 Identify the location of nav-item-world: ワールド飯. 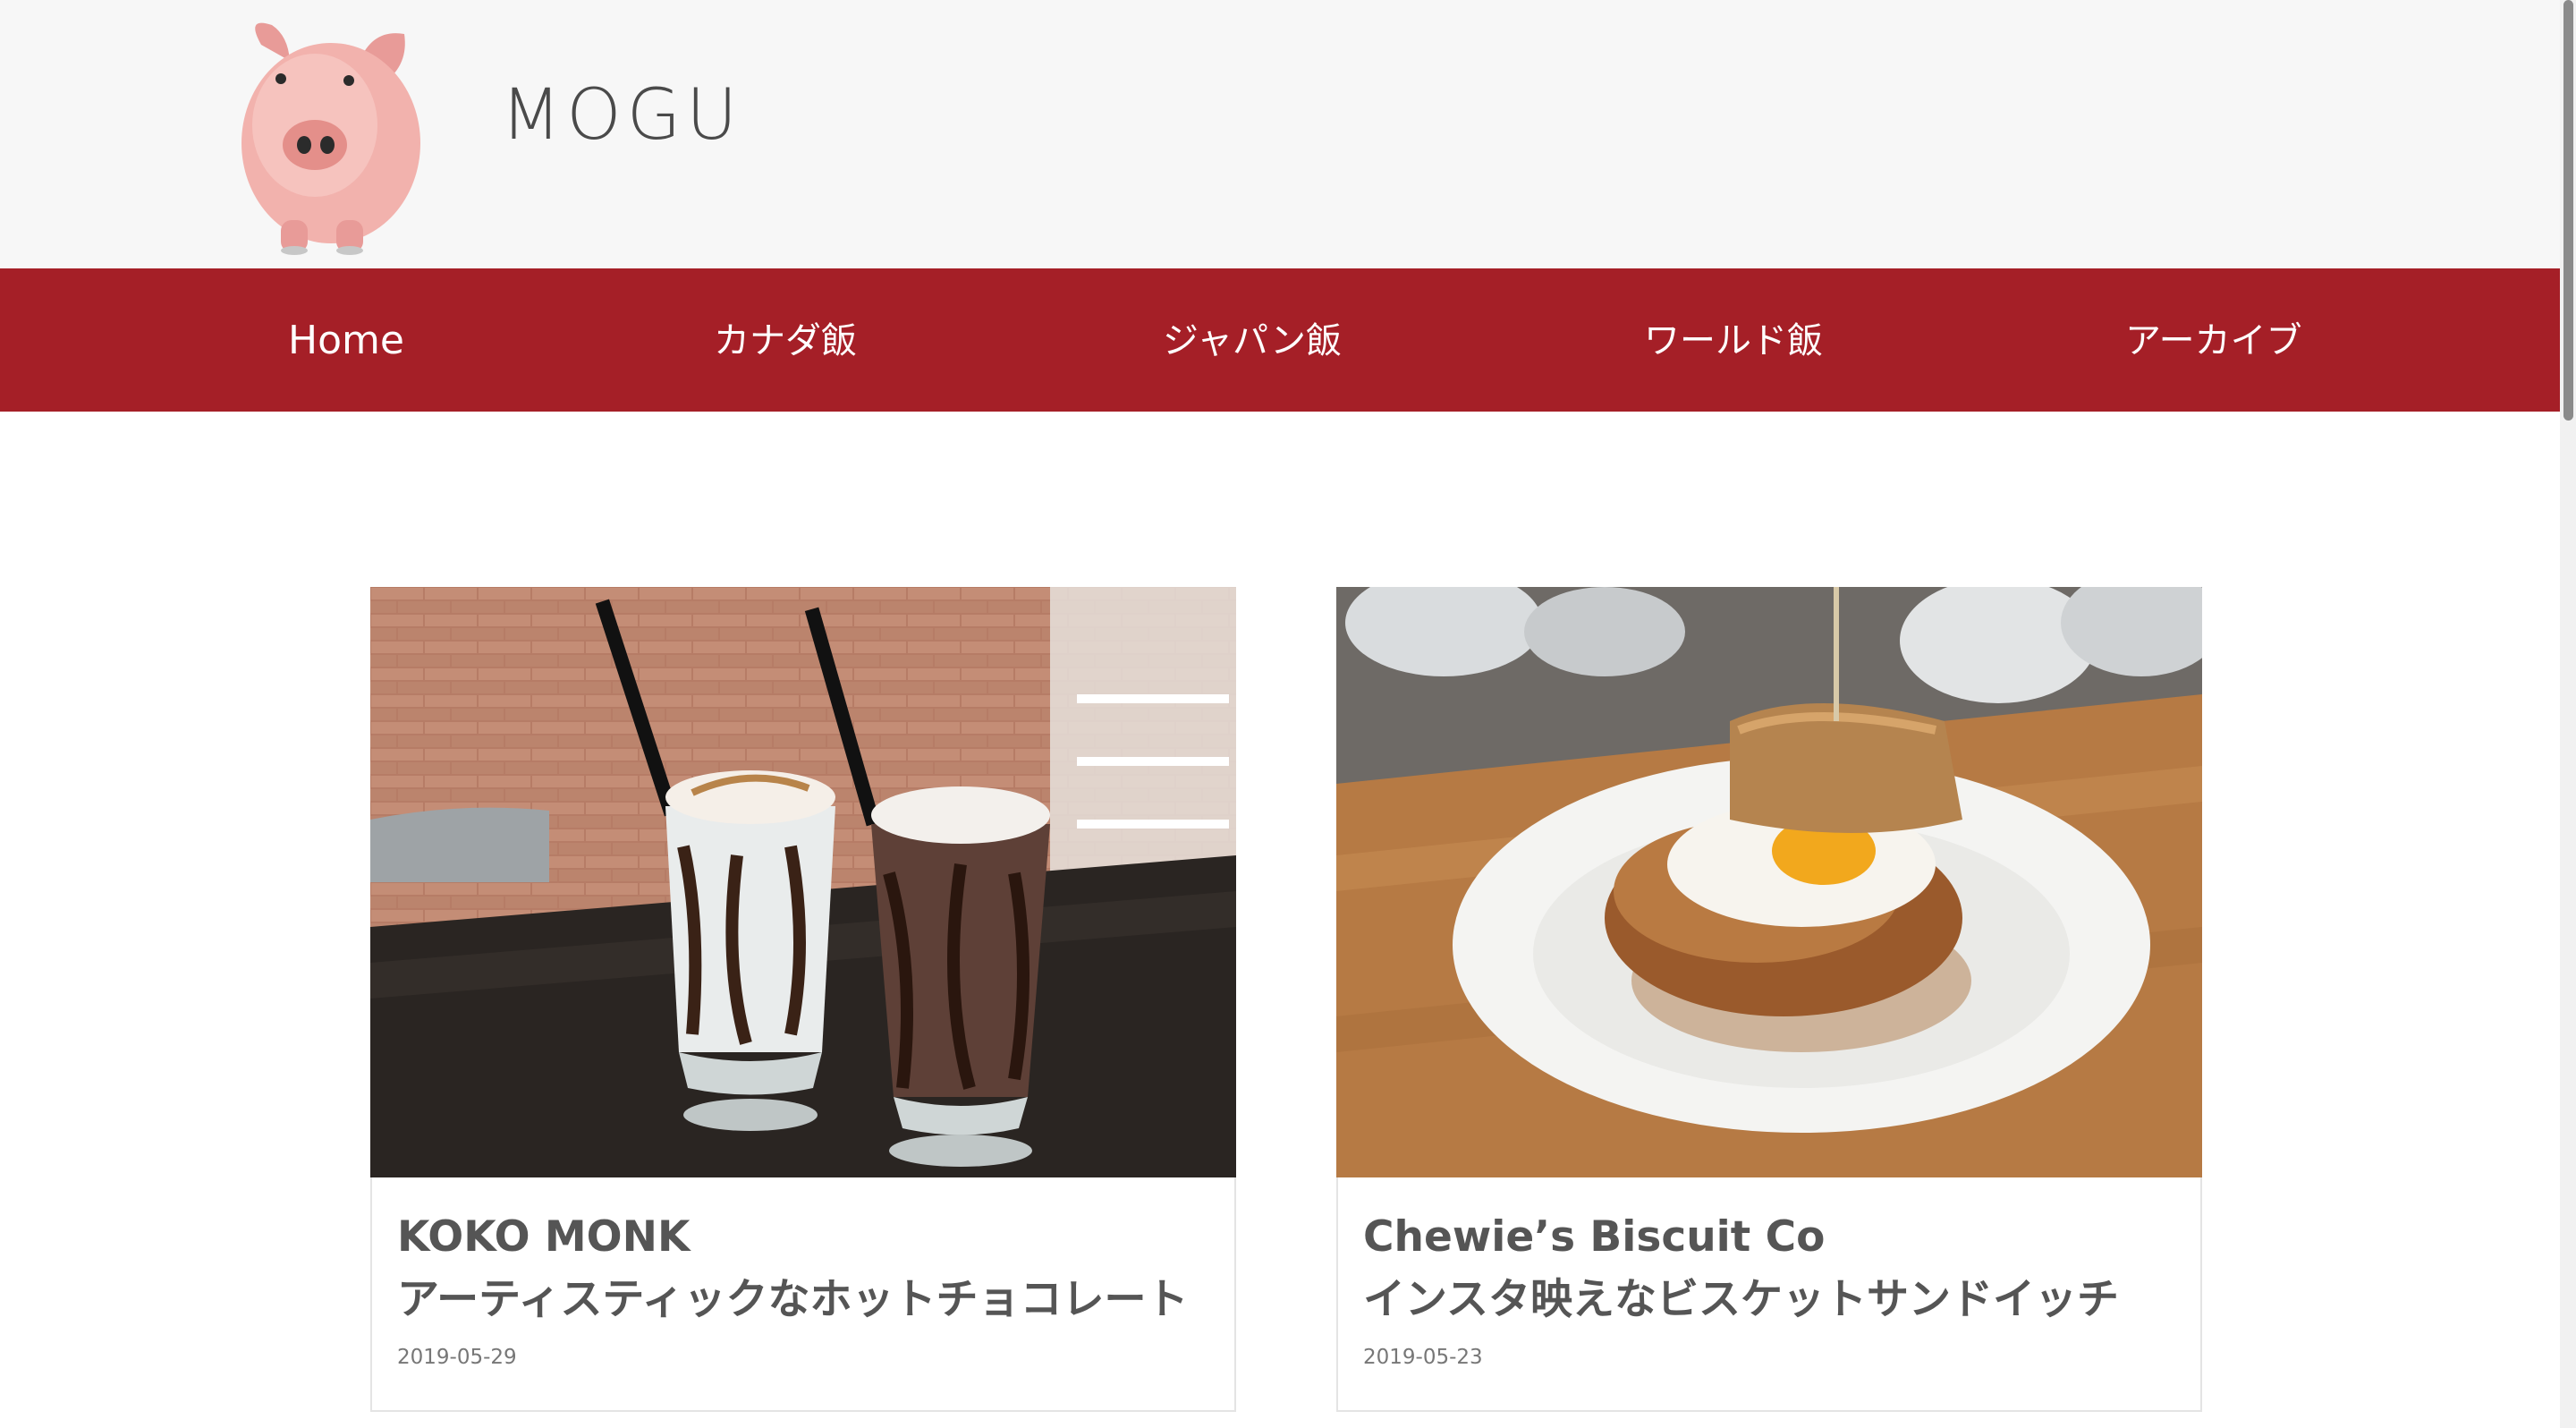
(1733, 340).